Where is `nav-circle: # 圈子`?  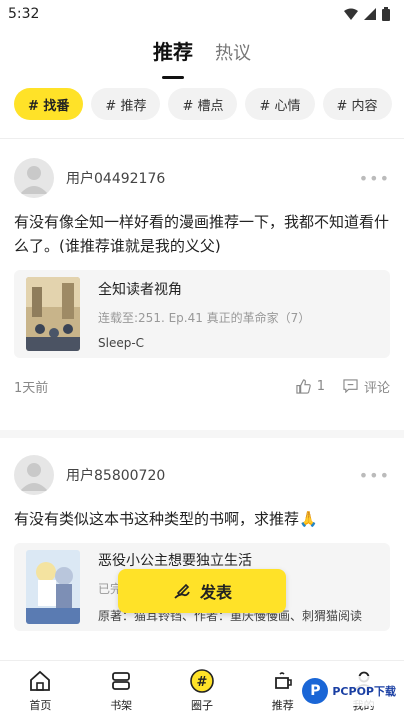 nav-circle: # 圈子 is located at coordinates (202, 690).